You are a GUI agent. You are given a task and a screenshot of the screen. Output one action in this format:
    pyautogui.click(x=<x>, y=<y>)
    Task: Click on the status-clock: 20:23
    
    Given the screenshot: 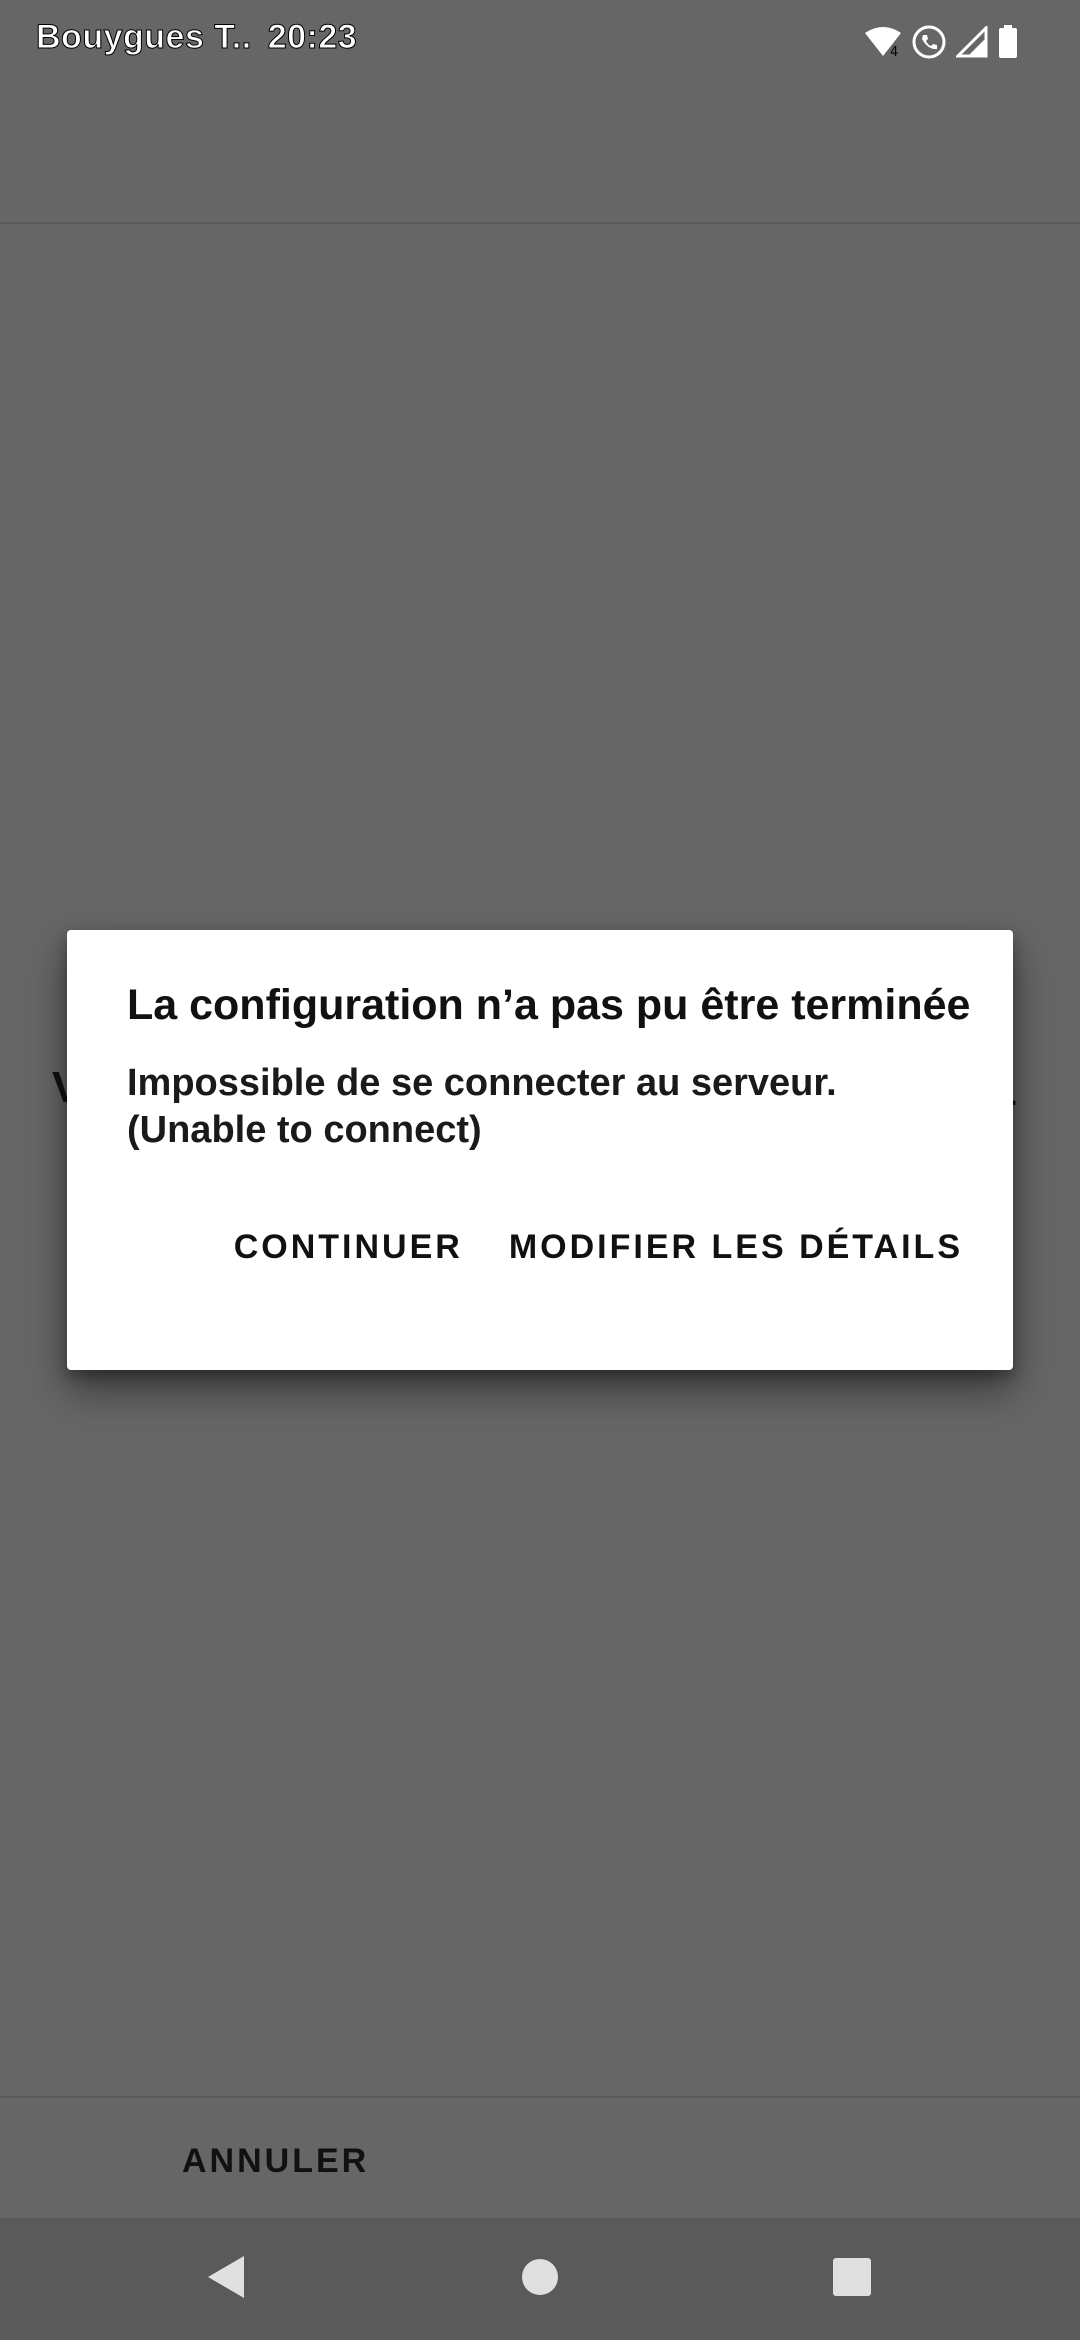 What is the action you would take?
    pyautogui.click(x=312, y=37)
    